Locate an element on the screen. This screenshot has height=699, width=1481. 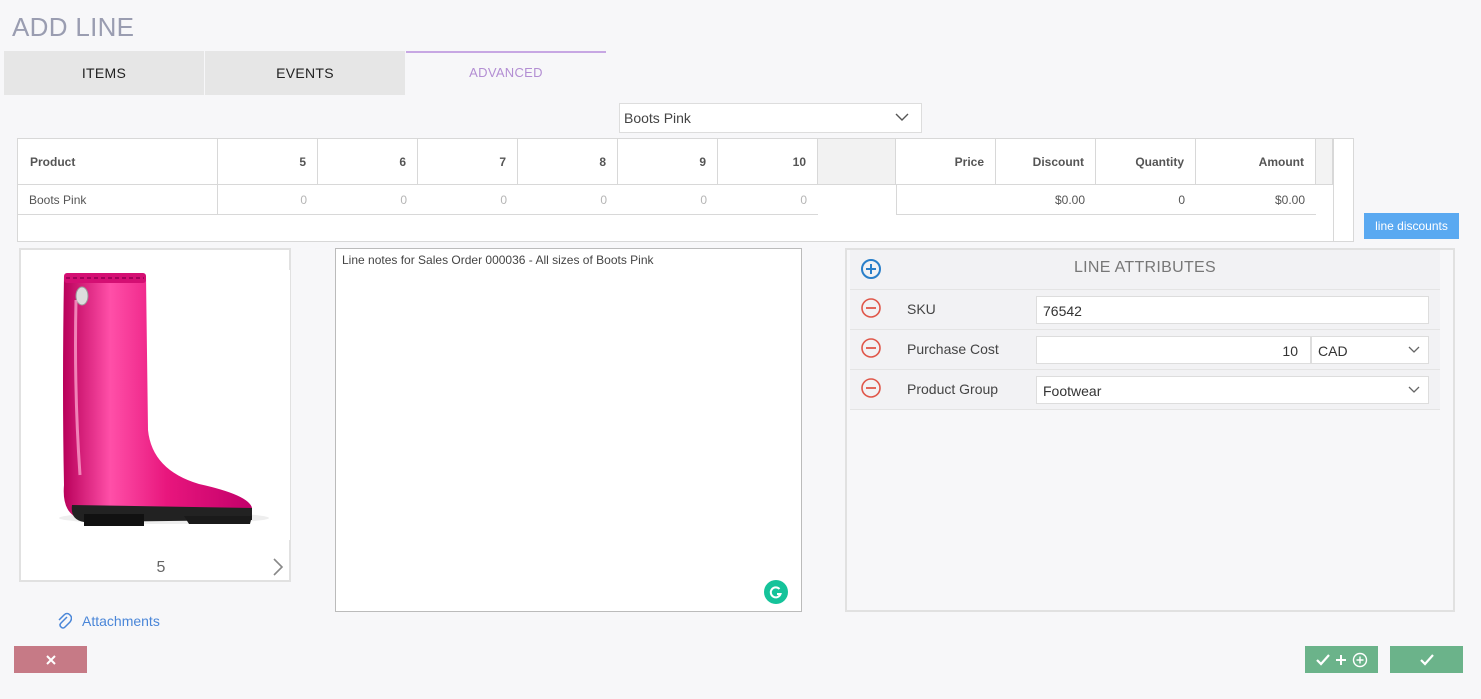
product-image-panel: 5 is located at coordinates (155, 415).